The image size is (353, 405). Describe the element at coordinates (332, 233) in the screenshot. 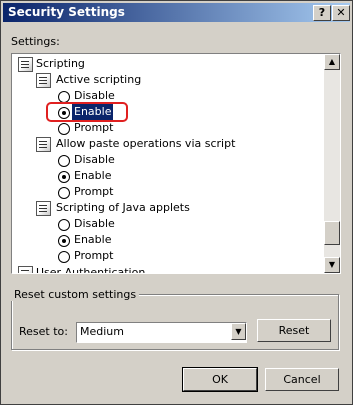

I see `scroll-thumb` at that location.